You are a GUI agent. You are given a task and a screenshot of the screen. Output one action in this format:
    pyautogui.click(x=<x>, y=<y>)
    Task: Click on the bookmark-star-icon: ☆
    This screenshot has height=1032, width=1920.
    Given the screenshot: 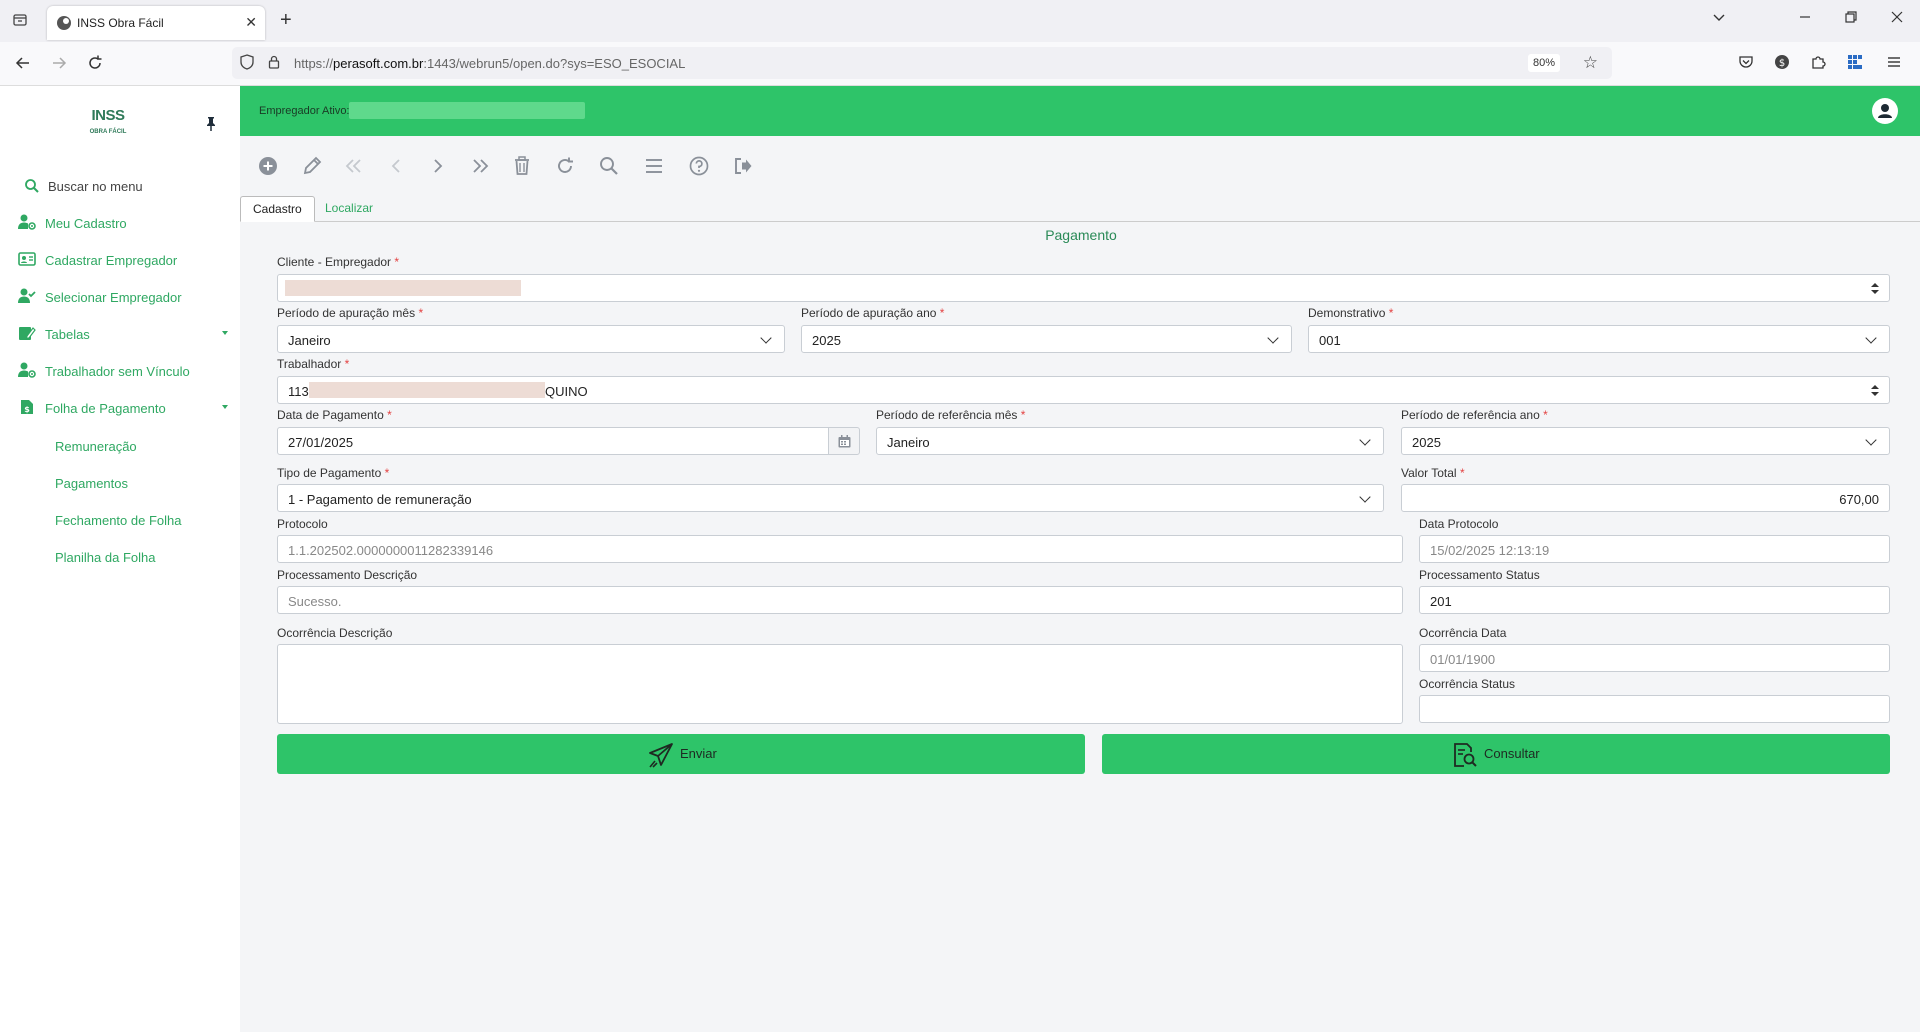 What is the action you would take?
    pyautogui.click(x=1590, y=63)
    